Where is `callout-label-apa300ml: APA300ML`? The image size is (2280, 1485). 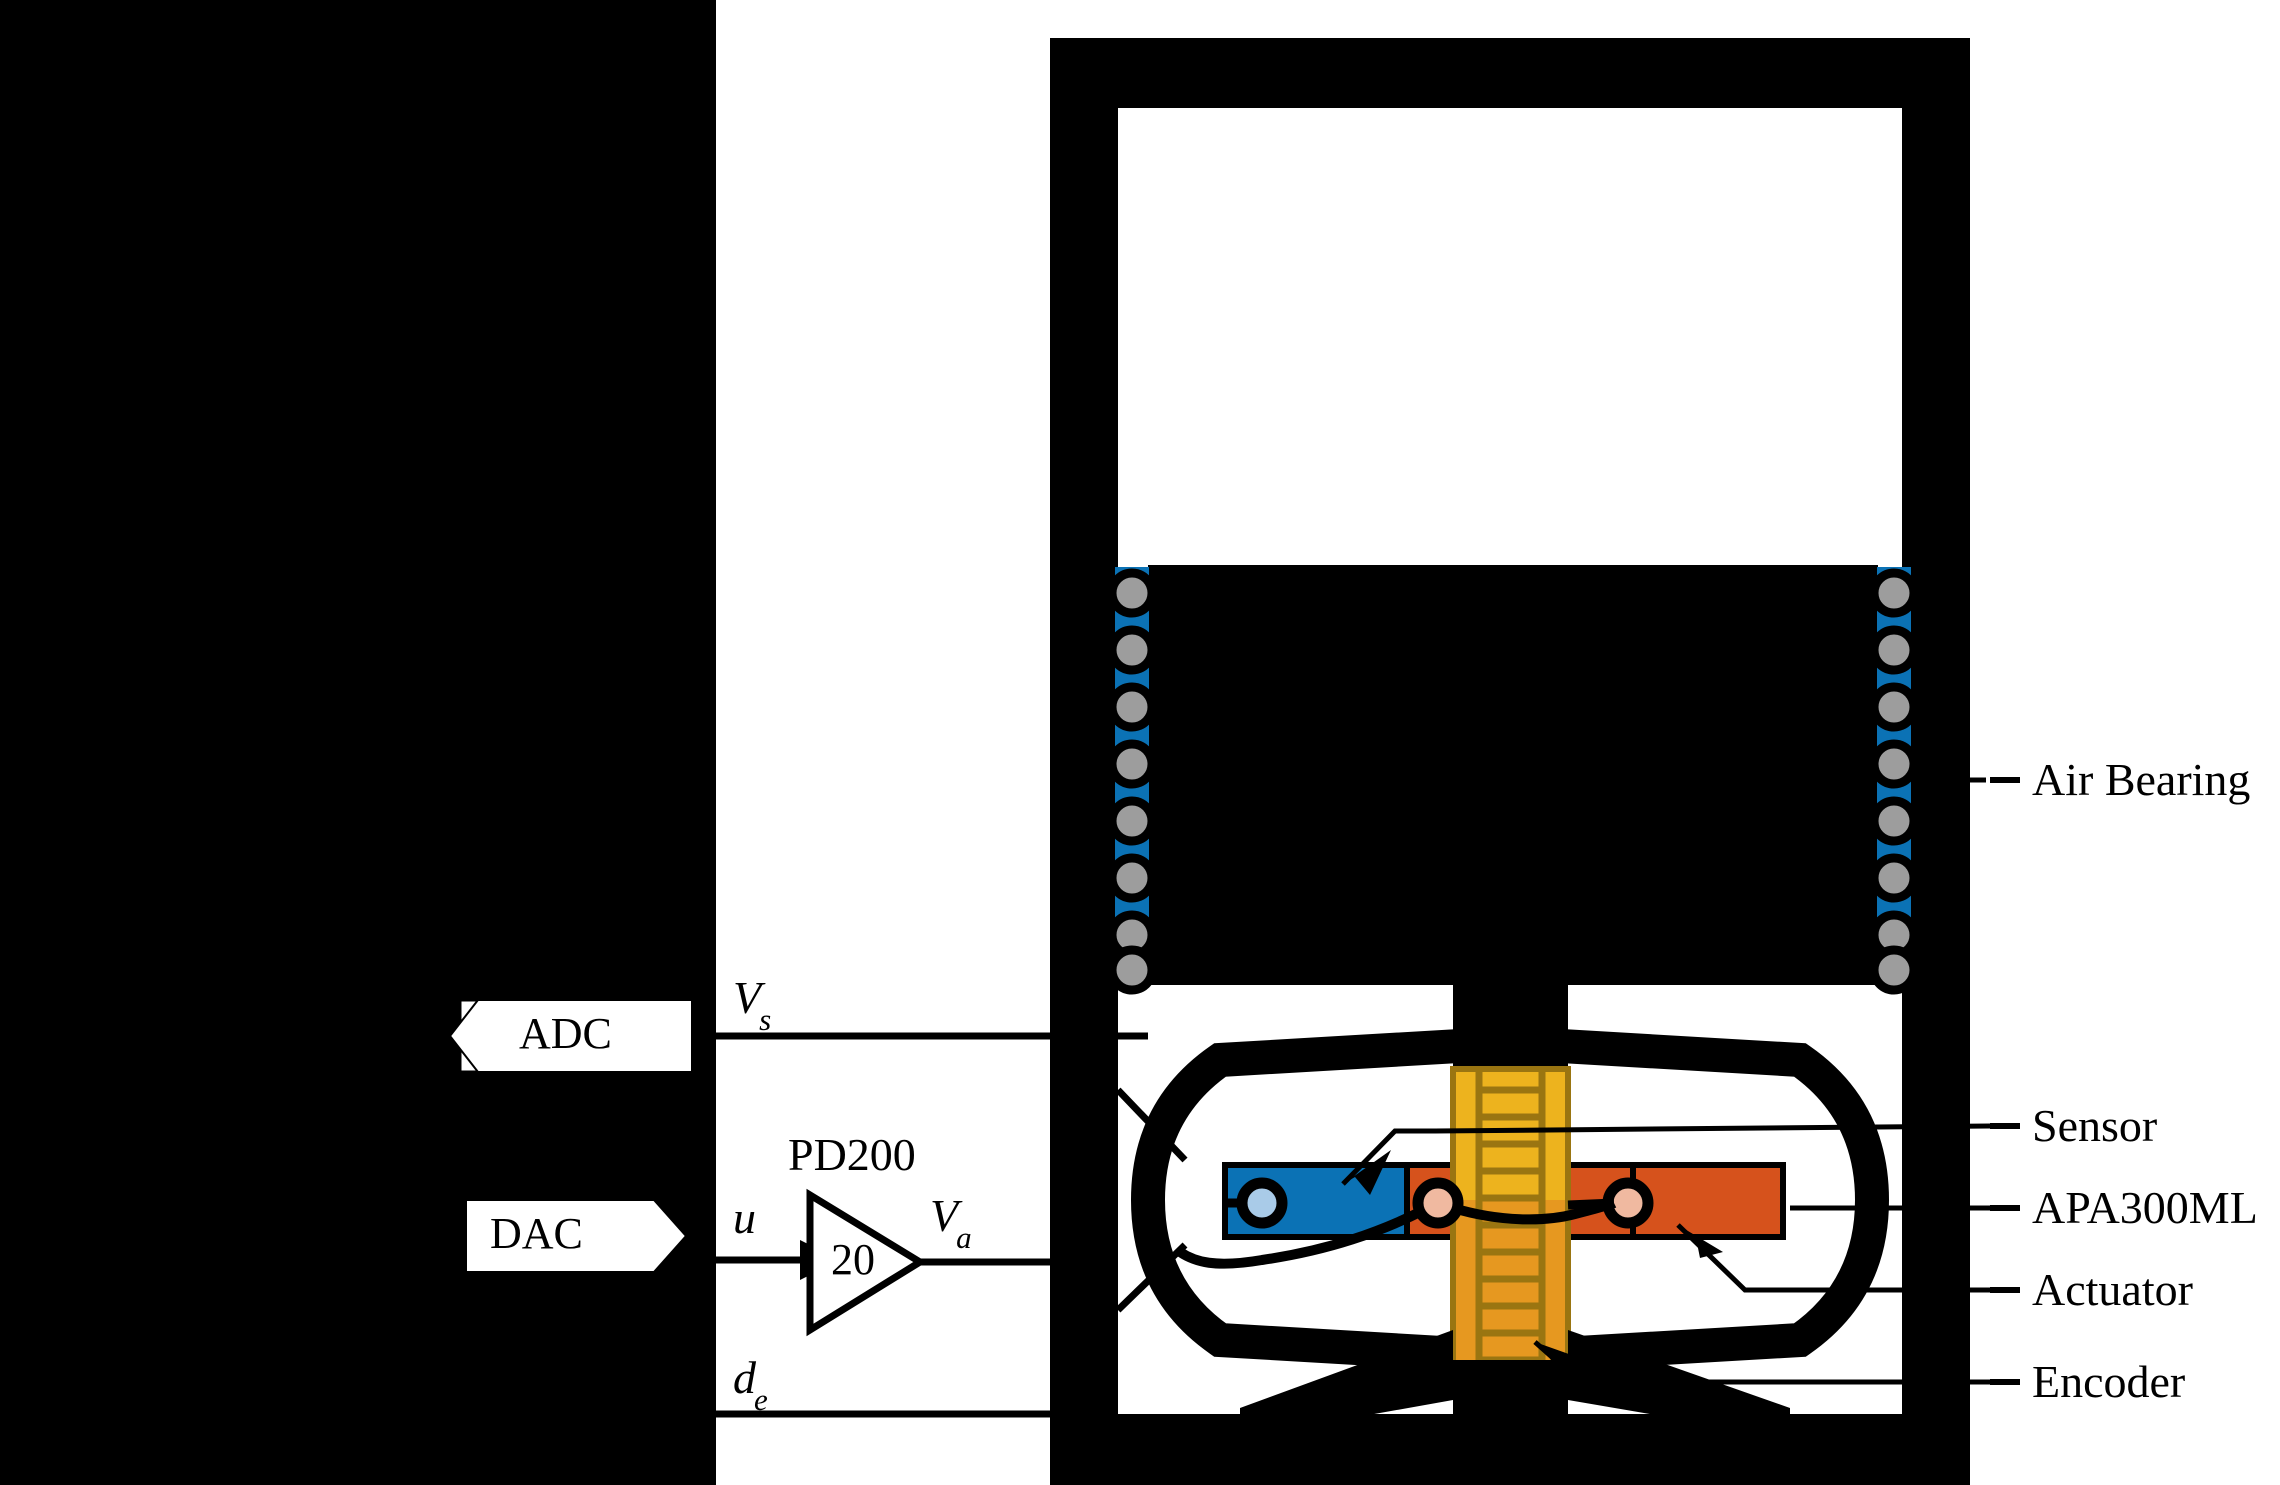 callout-label-apa300ml: APA300ML is located at coordinates (2145, 1207).